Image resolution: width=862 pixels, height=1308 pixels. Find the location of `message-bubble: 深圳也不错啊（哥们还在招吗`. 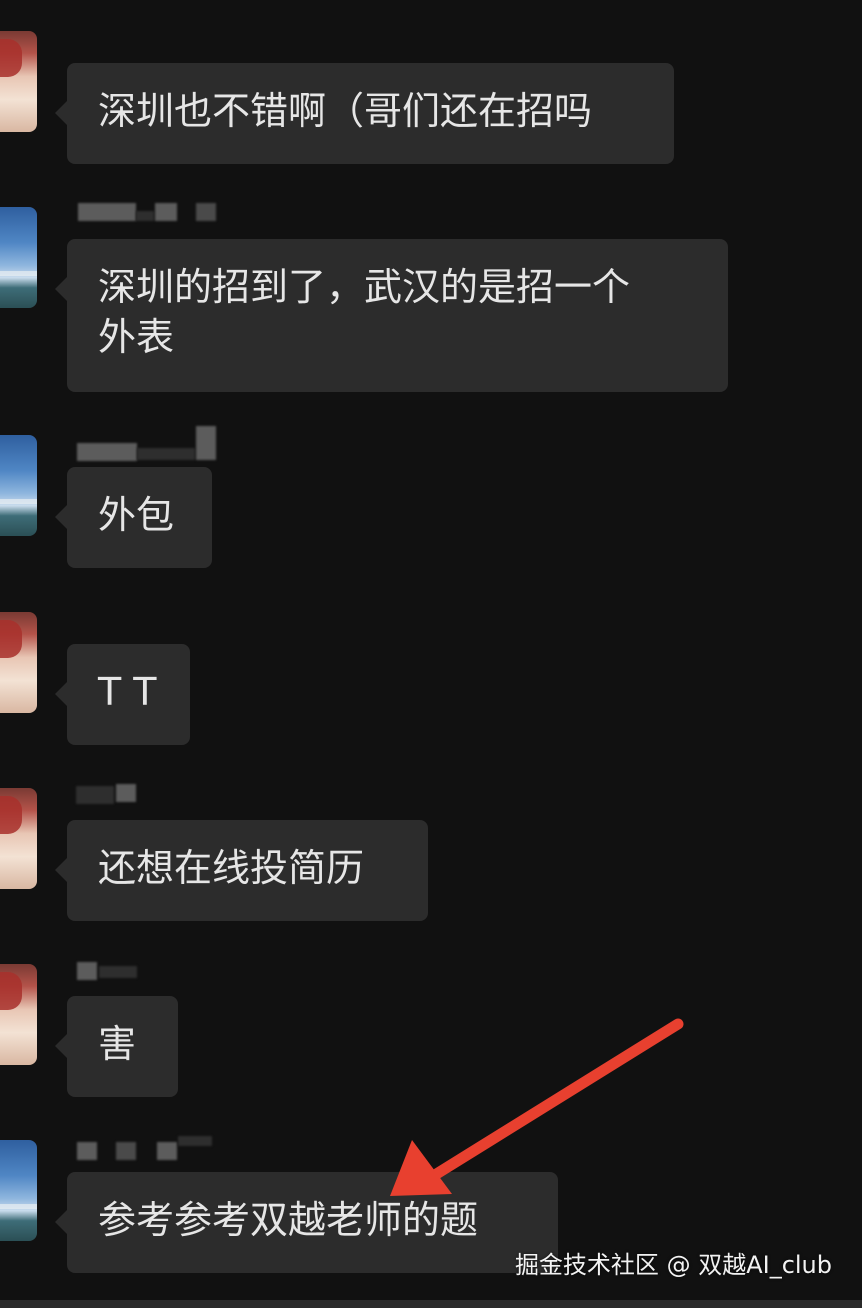

message-bubble: 深圳也不错啊（哥们还在招吗 is located at coordinates (364, 113).